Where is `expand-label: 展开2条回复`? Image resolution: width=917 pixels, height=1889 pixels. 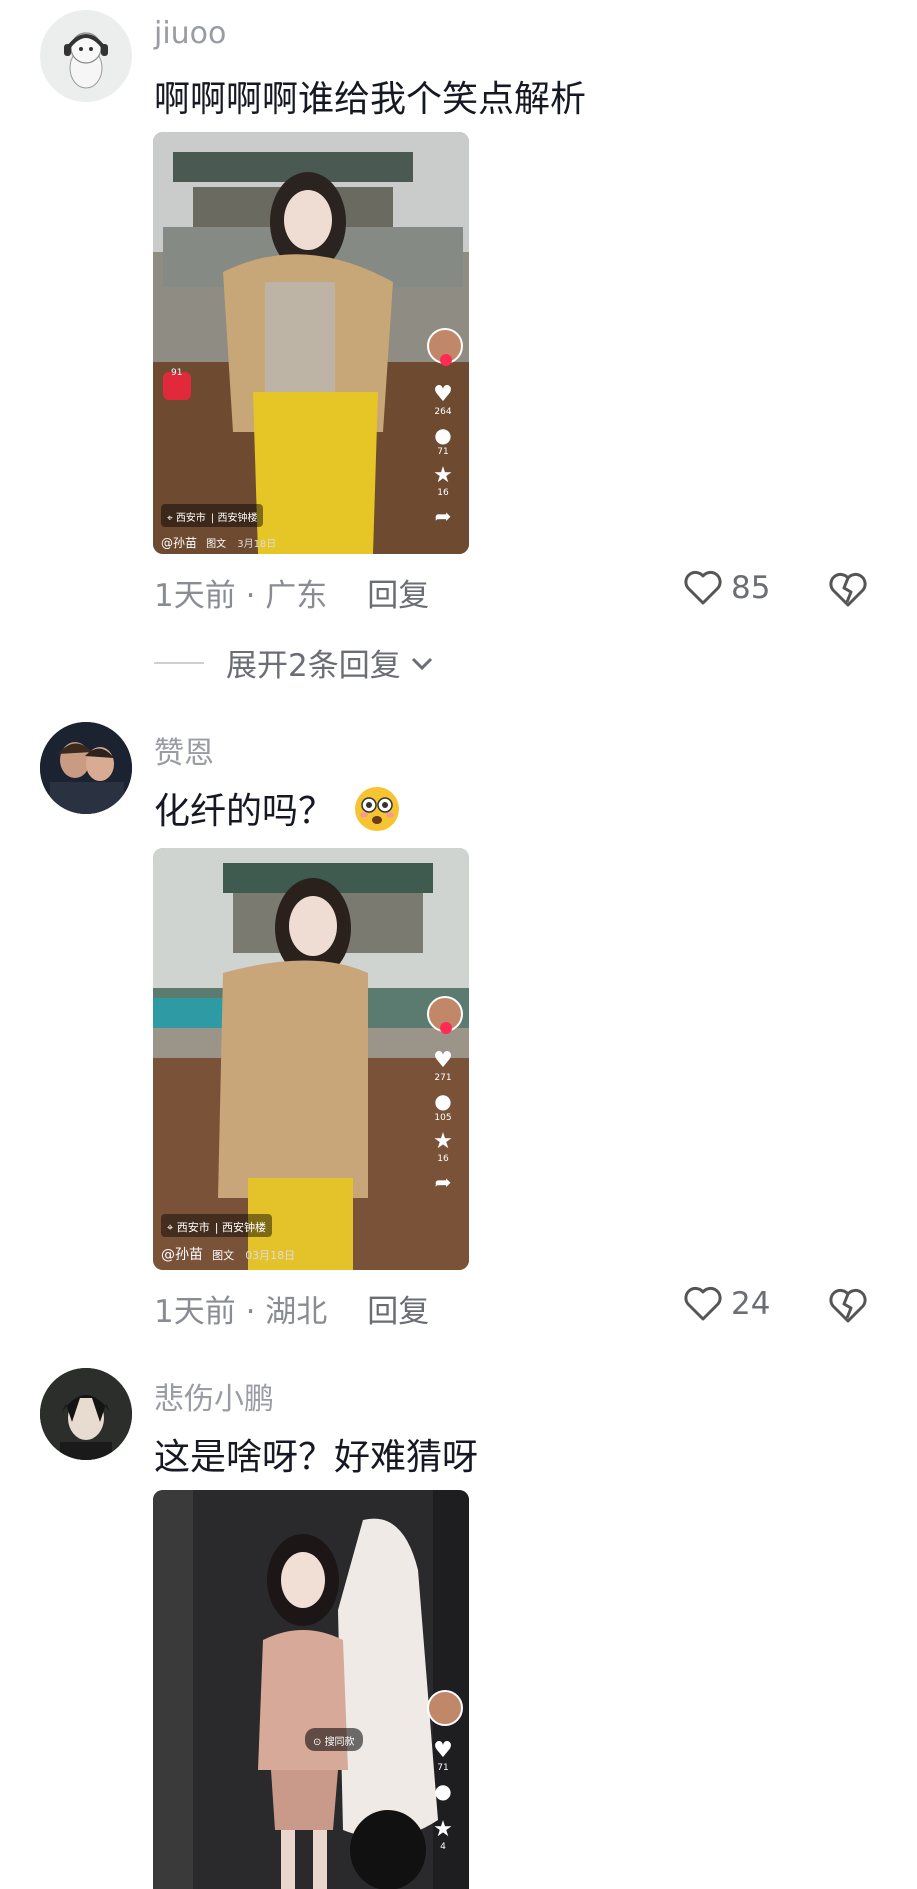
expand-label: 展开2条回复 is located at coordinates (313, 666).